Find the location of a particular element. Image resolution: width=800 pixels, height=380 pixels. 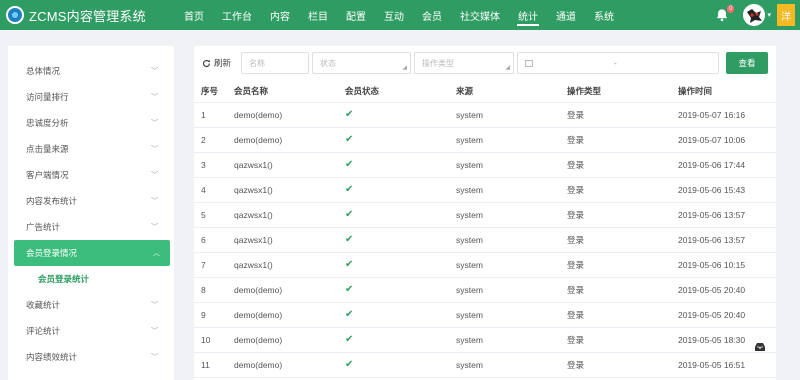

nav-item-7: 会员 is located at coordinates (432, 15).